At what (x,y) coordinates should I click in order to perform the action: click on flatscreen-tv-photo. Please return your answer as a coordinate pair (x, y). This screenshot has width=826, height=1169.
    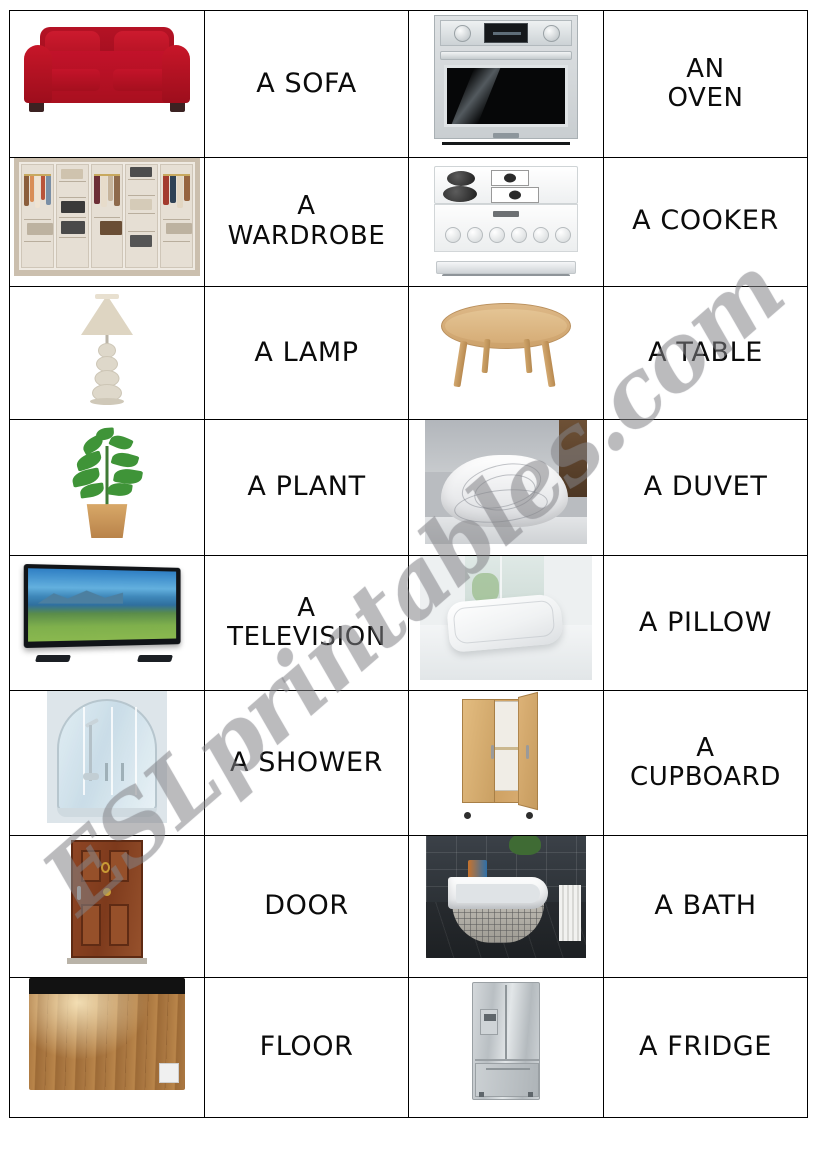
    Looking at the image, I should click on (107, 614).